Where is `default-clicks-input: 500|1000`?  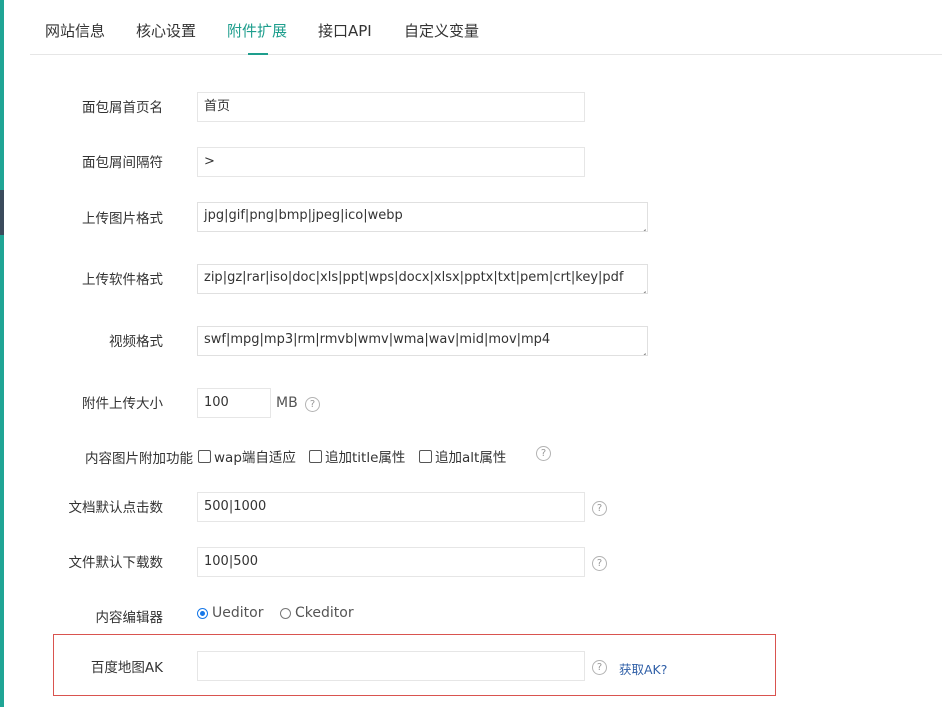 default-clicks-input: 500|1000 is located at coordinates (391, 507).